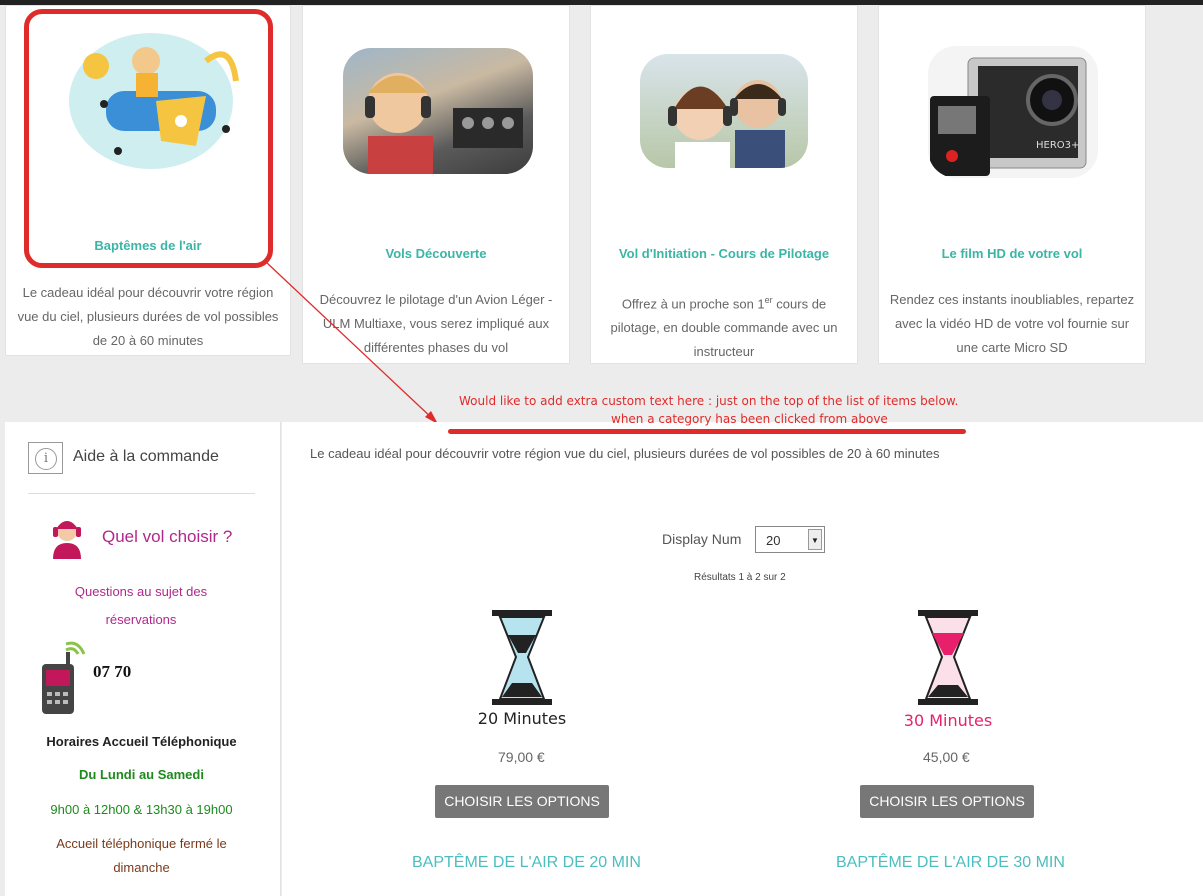  I want to click on desc-line: une carte Micro SD, so click(1012, 347).